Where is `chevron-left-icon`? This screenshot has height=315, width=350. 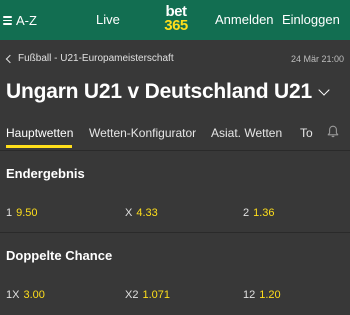 chevron-left-icon is located at coordinates (10, 58).